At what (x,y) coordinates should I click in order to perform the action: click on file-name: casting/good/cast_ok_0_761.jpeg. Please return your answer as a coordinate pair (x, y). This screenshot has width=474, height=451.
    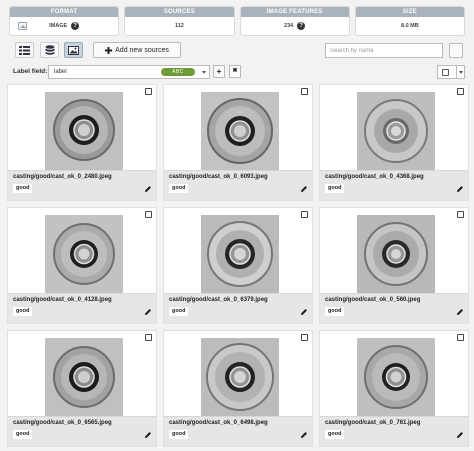
    Looking at the image, I should click on (373, 423).